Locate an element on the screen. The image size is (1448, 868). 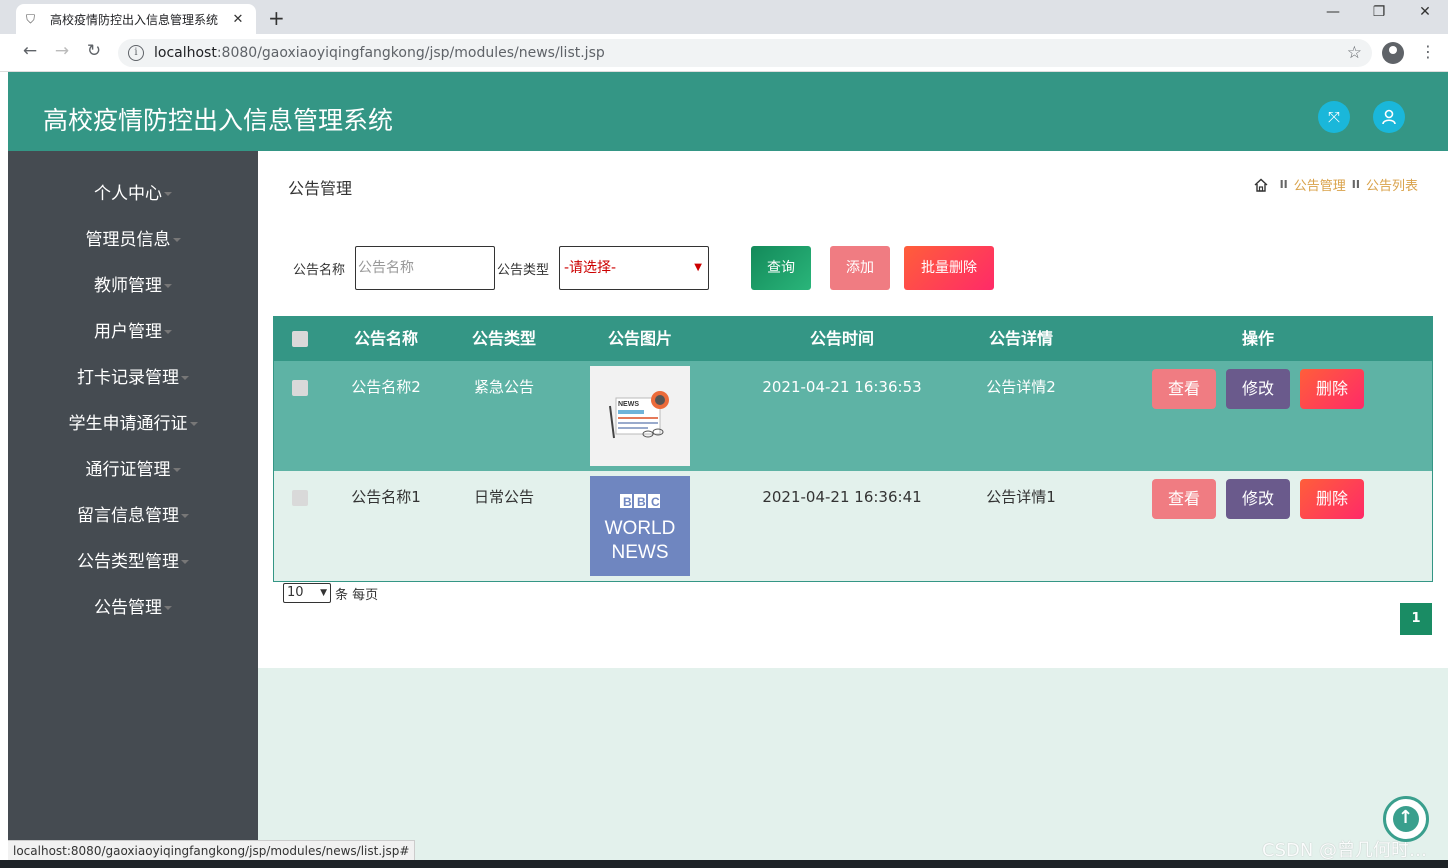
reload-icon: ↻ is located at coordinates (94, 51).